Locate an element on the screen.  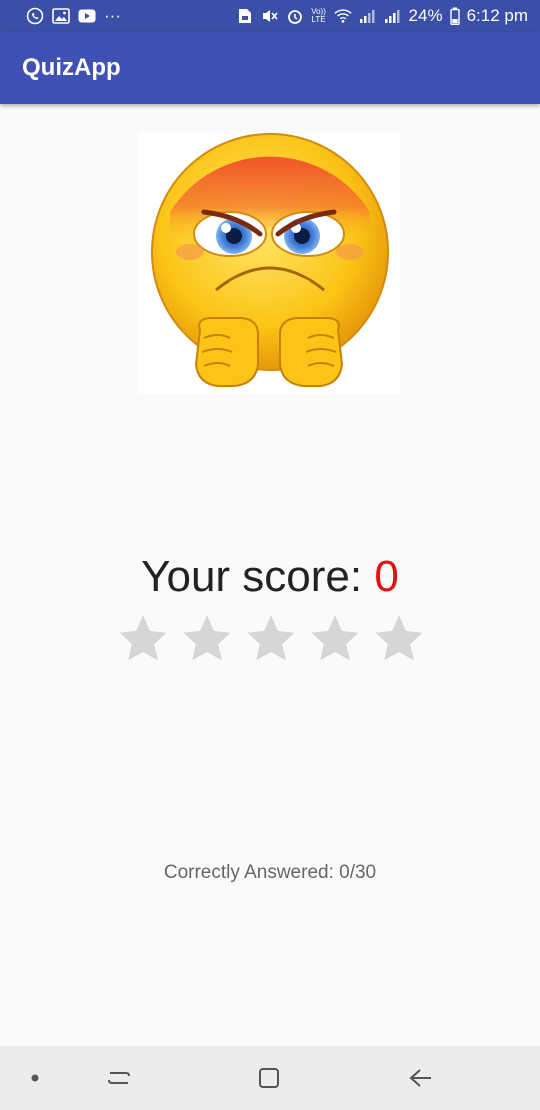
image-icon is located at coordinates (61, 16).